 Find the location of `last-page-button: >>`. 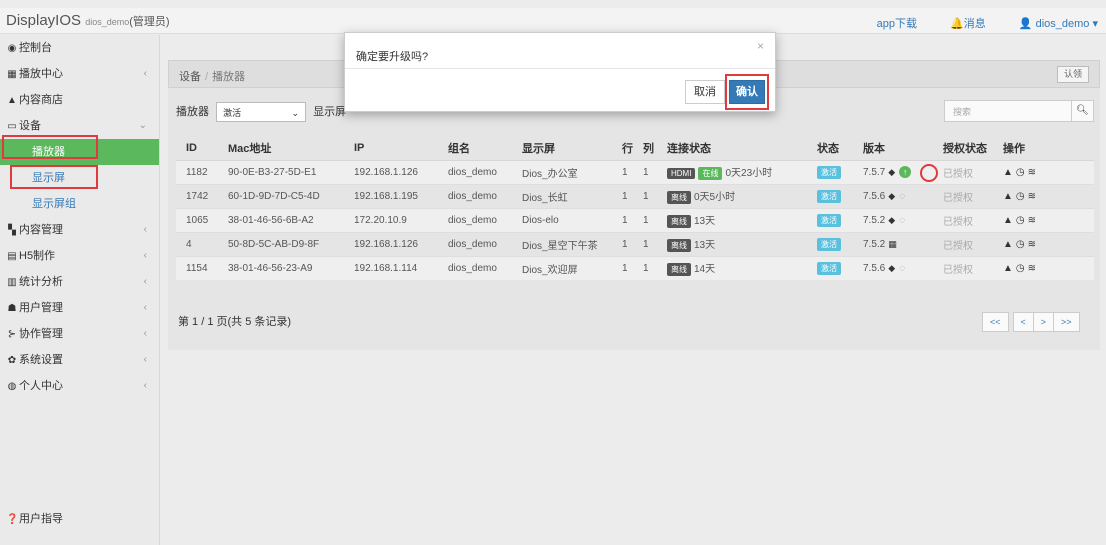

last-page-button: >> is located at coordinates (1066, 322).